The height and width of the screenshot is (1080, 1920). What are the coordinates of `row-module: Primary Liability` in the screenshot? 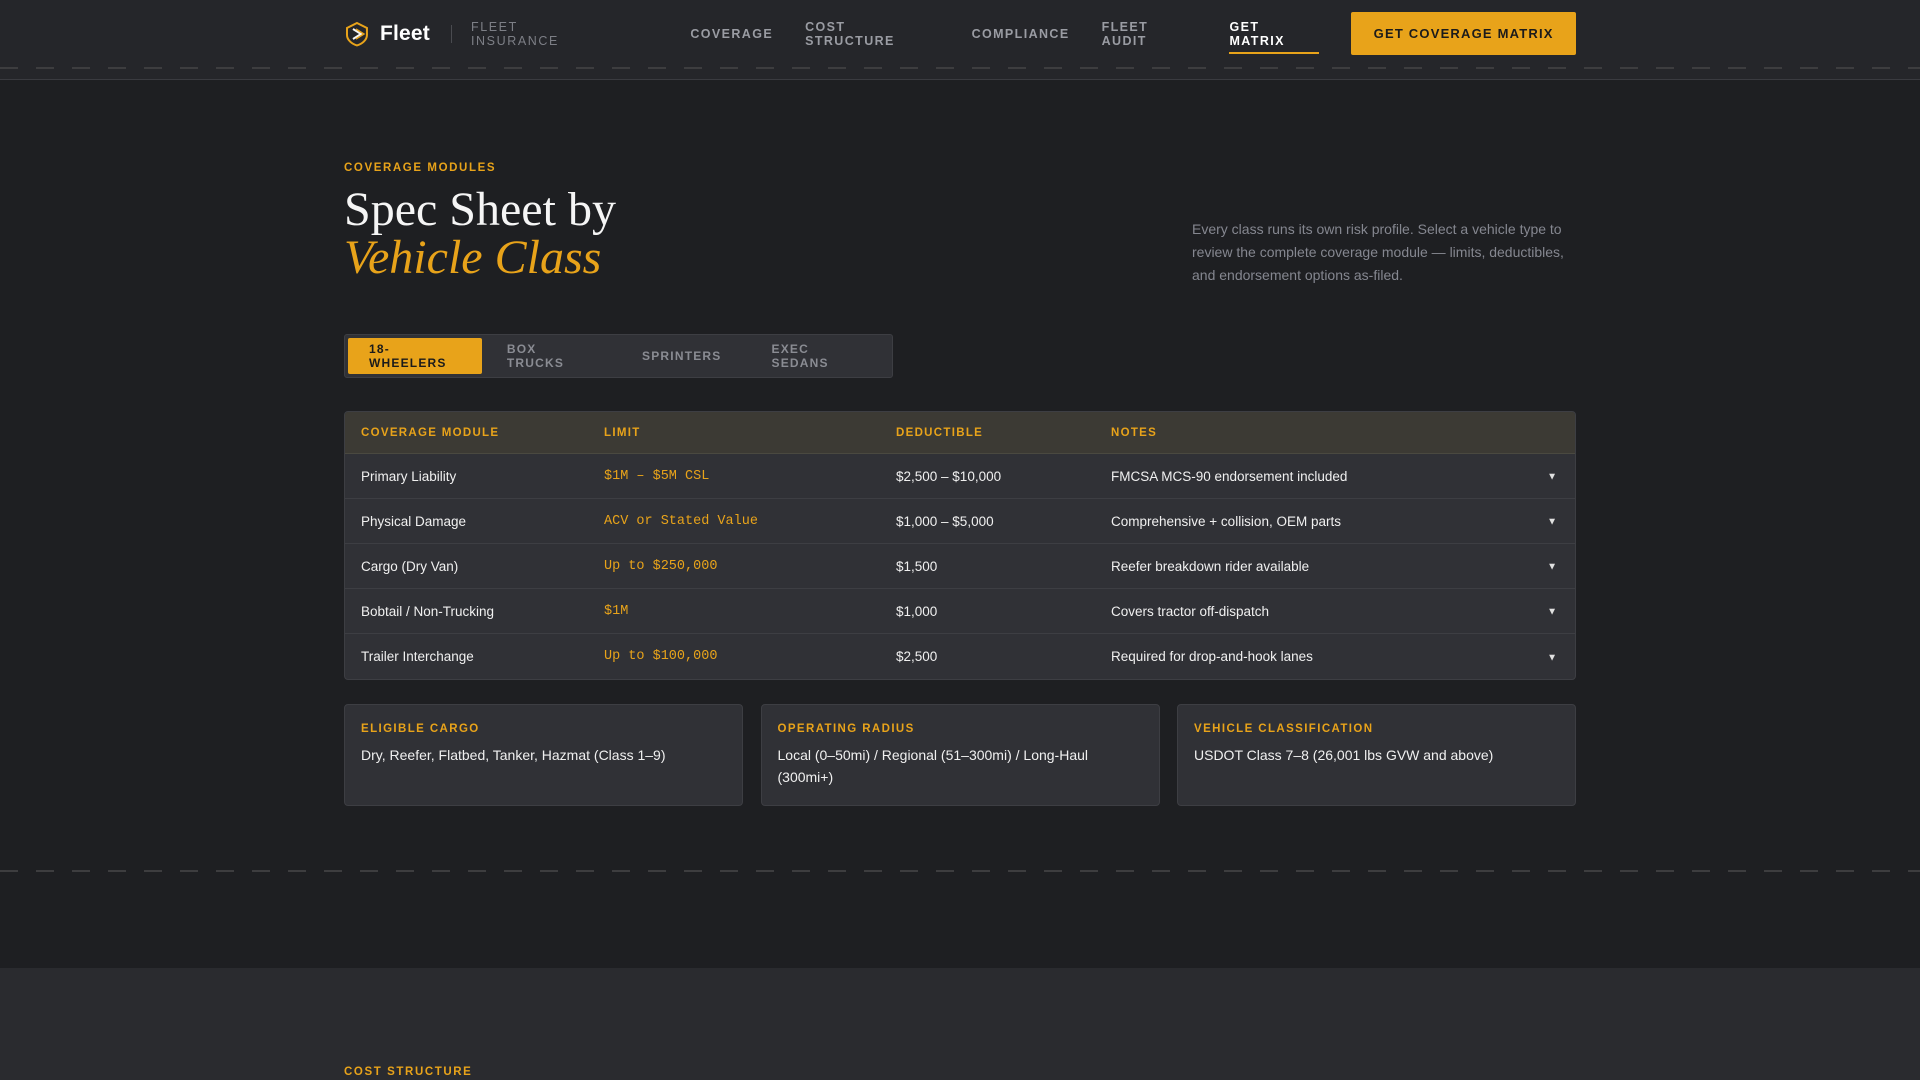 It's located at (409, 476).